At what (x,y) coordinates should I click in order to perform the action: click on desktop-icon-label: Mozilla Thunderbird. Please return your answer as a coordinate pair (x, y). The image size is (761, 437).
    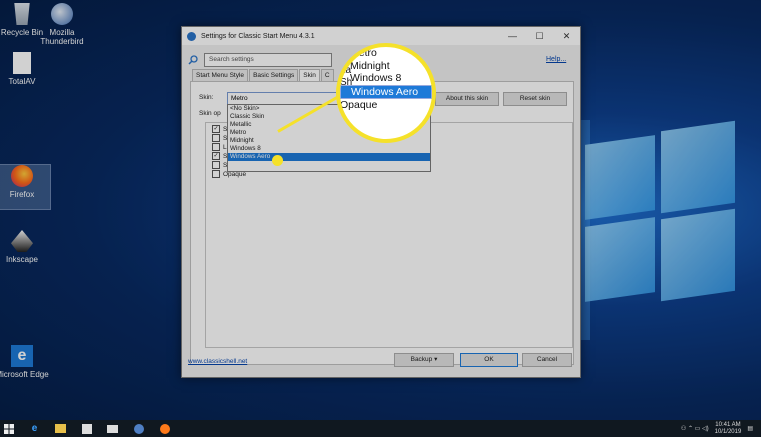
    Looking at the image, I should click on (62, 37).